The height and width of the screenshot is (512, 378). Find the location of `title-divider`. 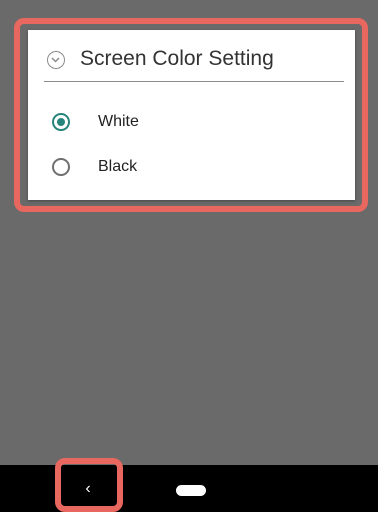

title-divider is located at coordinates (194, 81).